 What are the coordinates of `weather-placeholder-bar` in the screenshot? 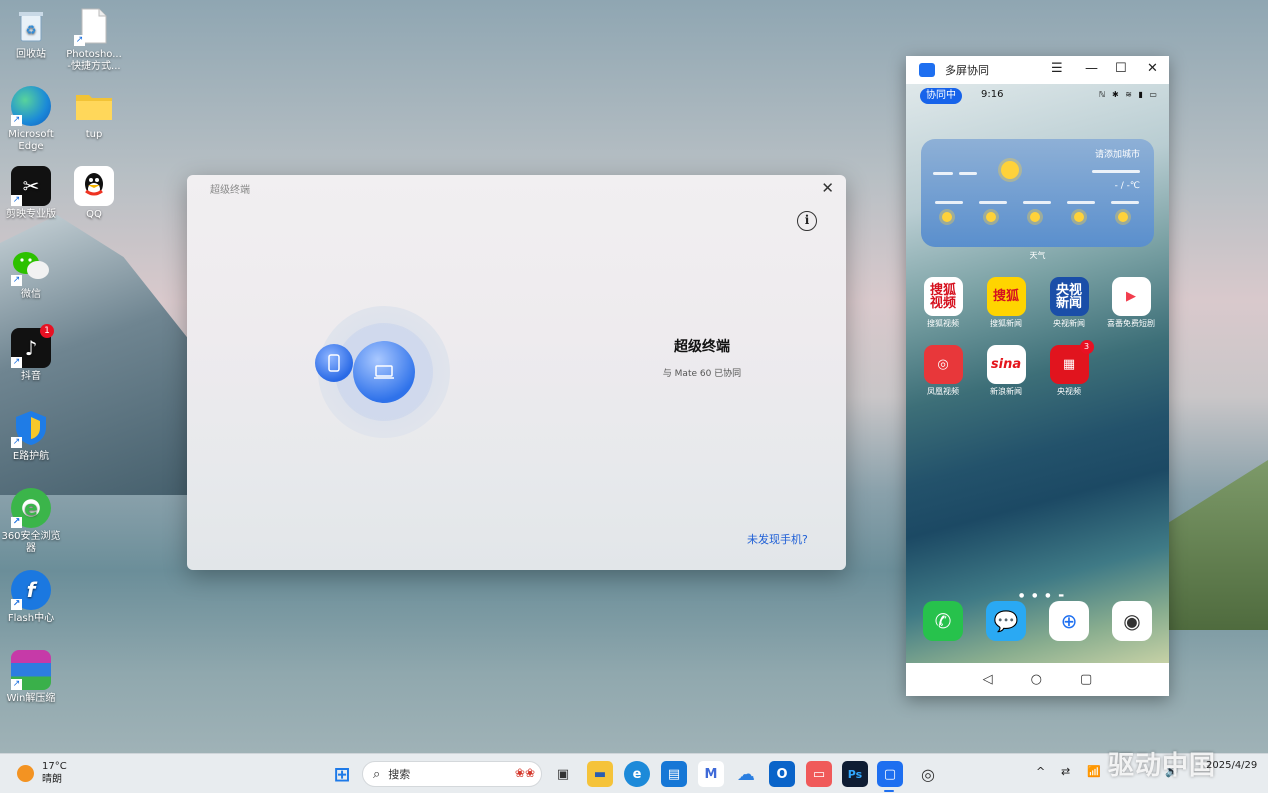 It's located at (943, 173).